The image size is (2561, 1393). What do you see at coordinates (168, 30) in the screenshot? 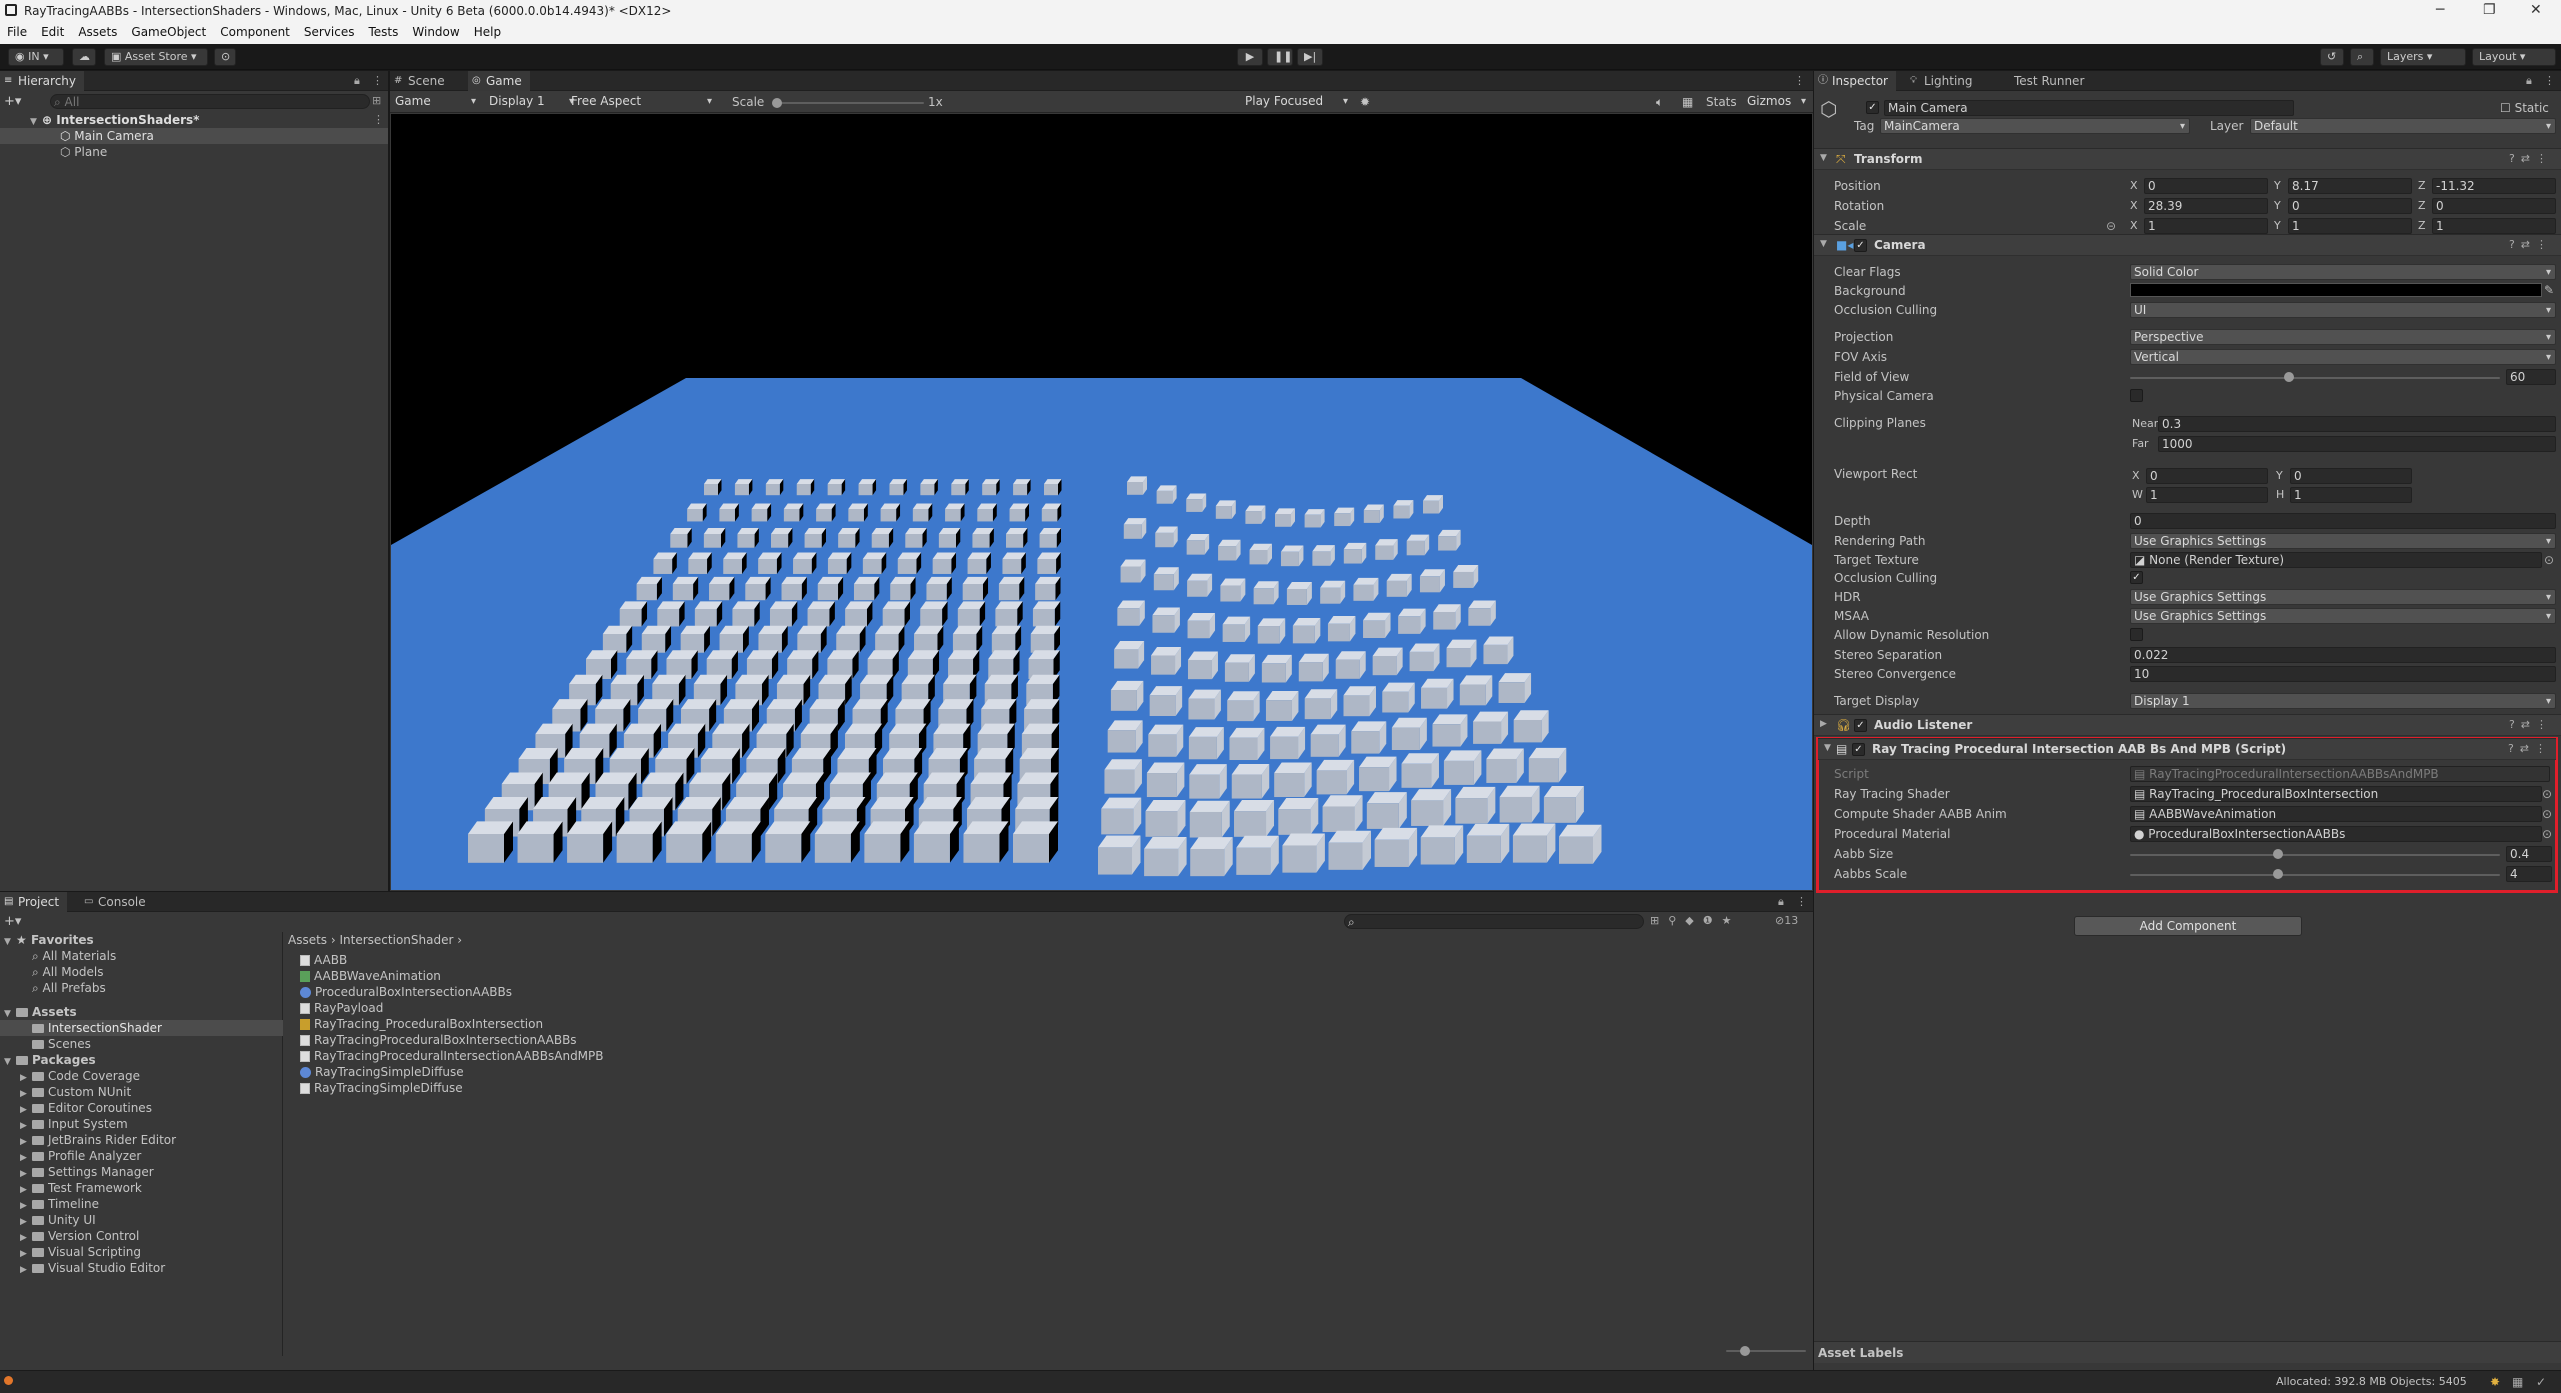
I see `menu-gameobject: GameObject` at bounding box center [168, 30].